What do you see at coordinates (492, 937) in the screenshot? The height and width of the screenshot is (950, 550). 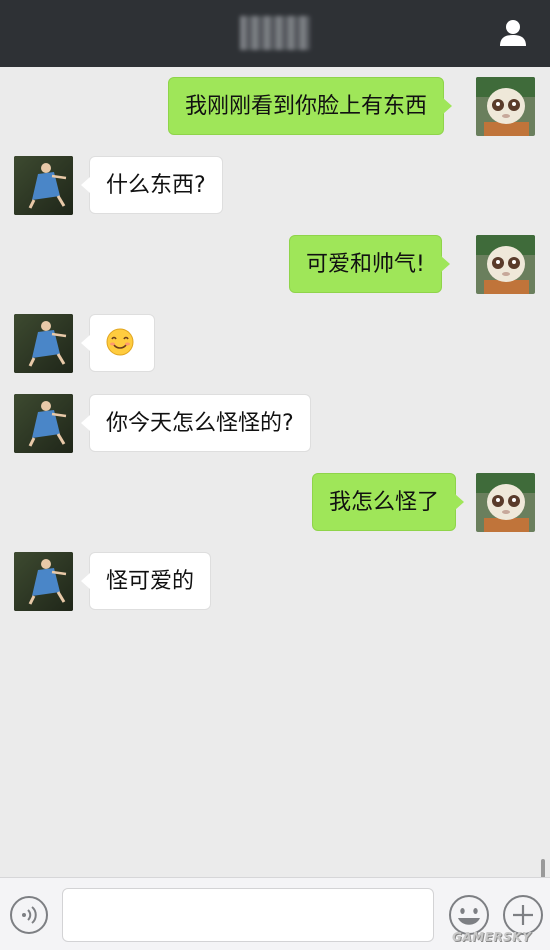 I see `watermark: GAMERSKY` at bounding box center [492, 937].